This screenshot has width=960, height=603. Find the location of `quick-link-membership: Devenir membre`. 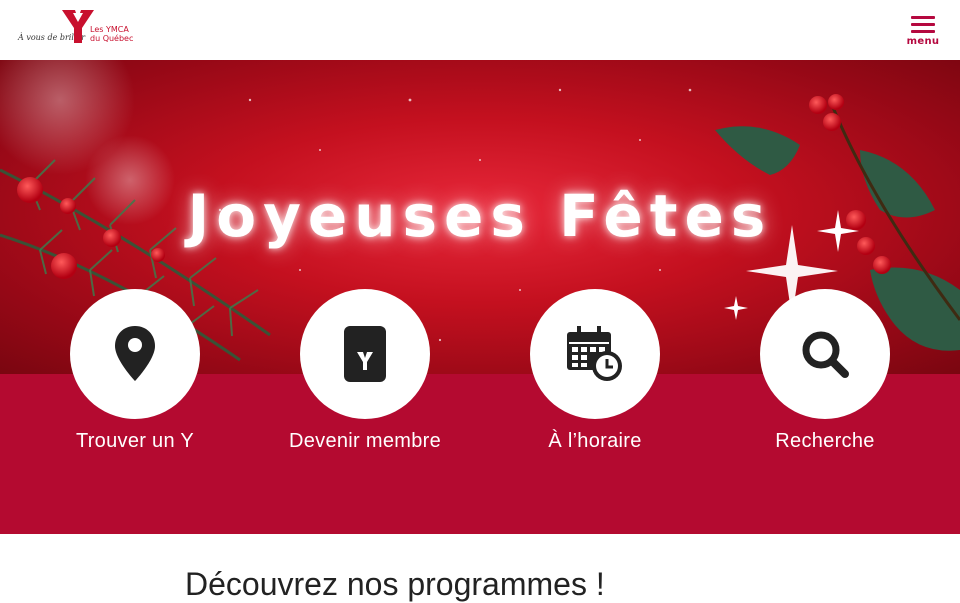

quick-link-membership: Devenir membre is located at coordinates (365, 379).